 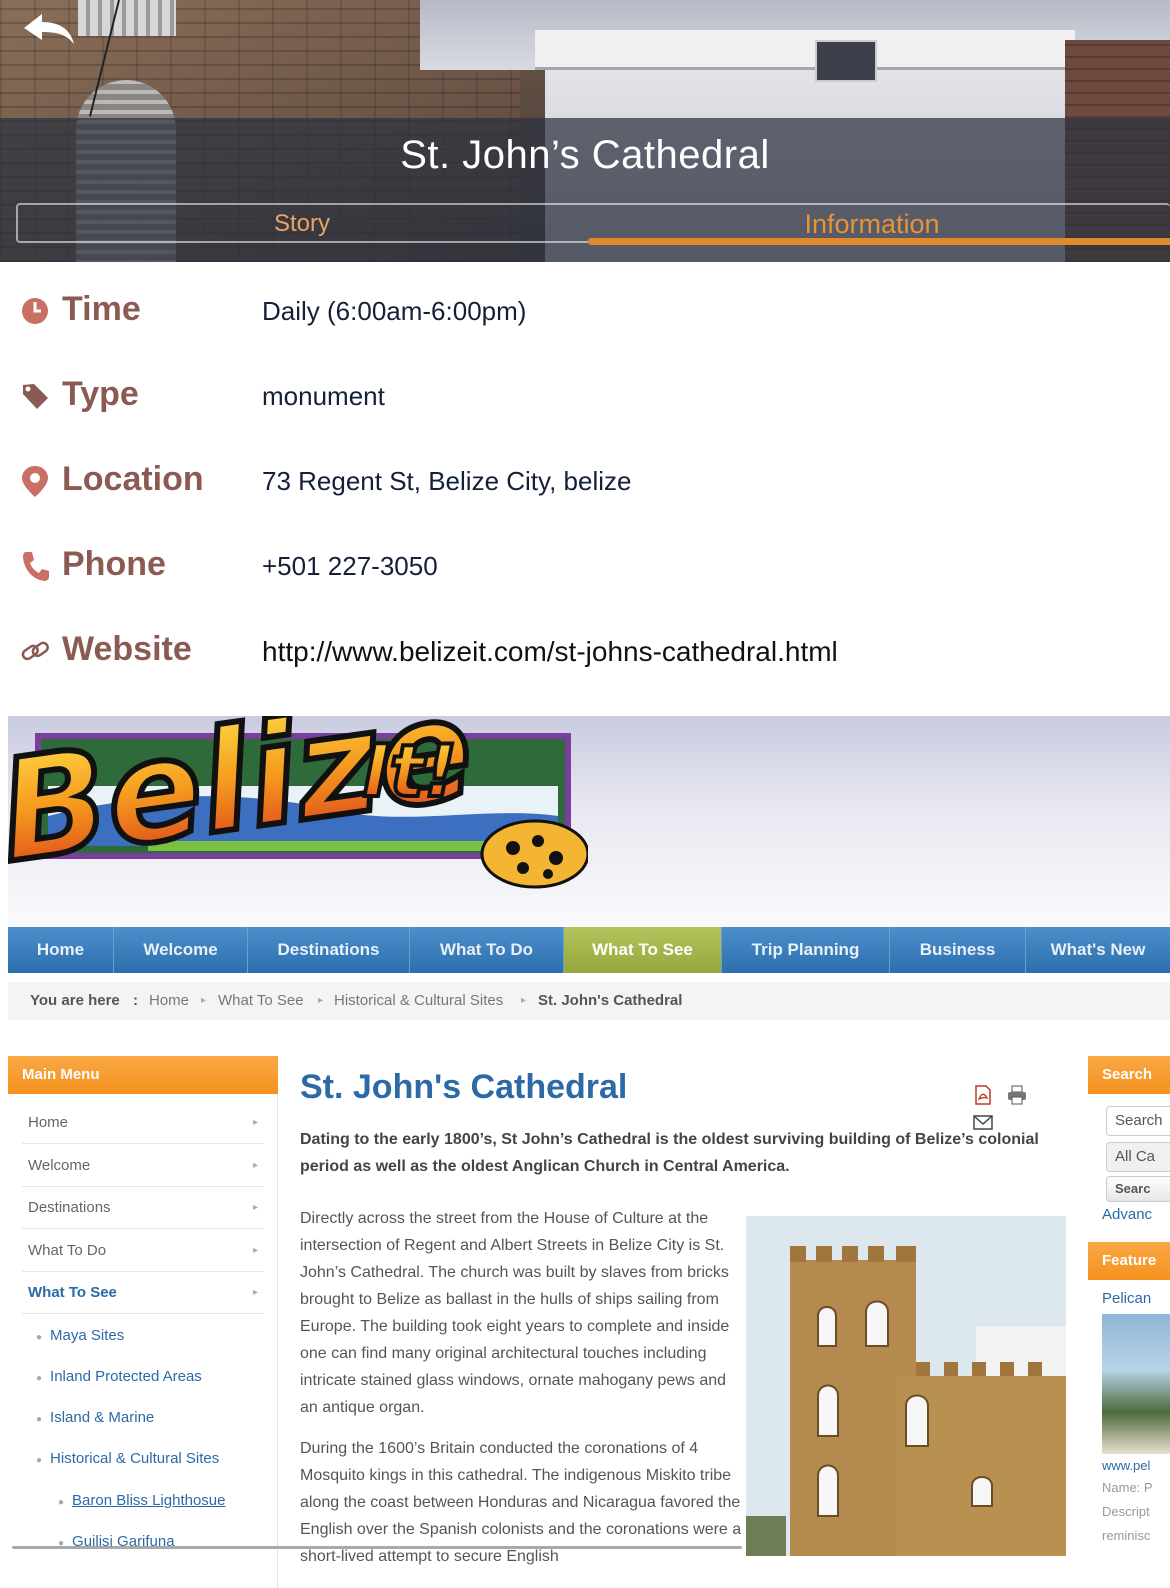 What do you see at coordinates (149, 1500) in the screenshot?
I see `submenu-label: Baron Bliss Lighthosue` at bounding box center [149, 1500].